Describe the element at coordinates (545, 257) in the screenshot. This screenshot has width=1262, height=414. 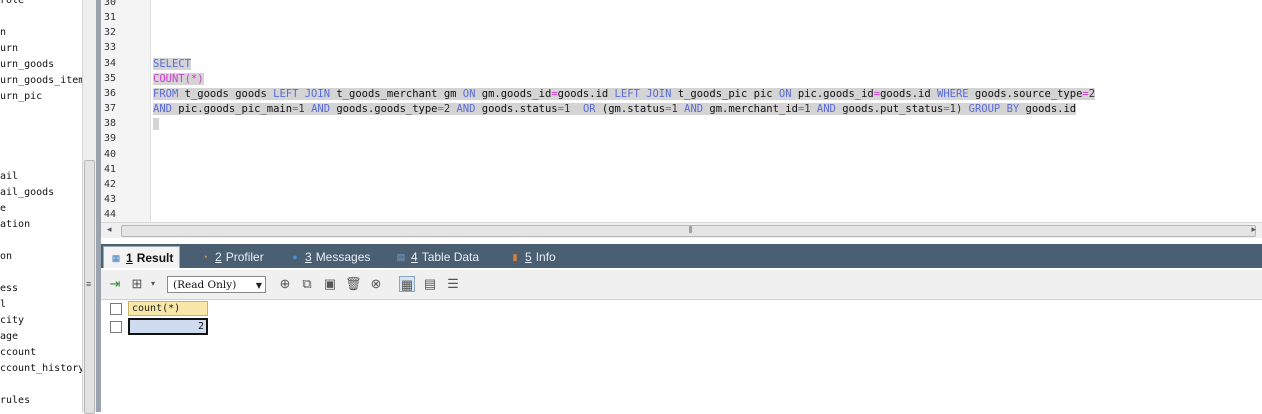
I see `tab-label: Info` at that location.